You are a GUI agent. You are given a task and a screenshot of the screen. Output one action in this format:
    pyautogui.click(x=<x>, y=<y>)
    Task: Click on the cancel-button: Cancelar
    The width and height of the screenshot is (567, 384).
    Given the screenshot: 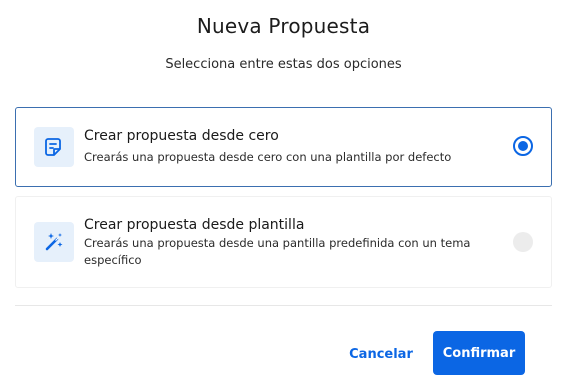 What is the action you would take?
    pyautogui.click(x=381, y=354)
    